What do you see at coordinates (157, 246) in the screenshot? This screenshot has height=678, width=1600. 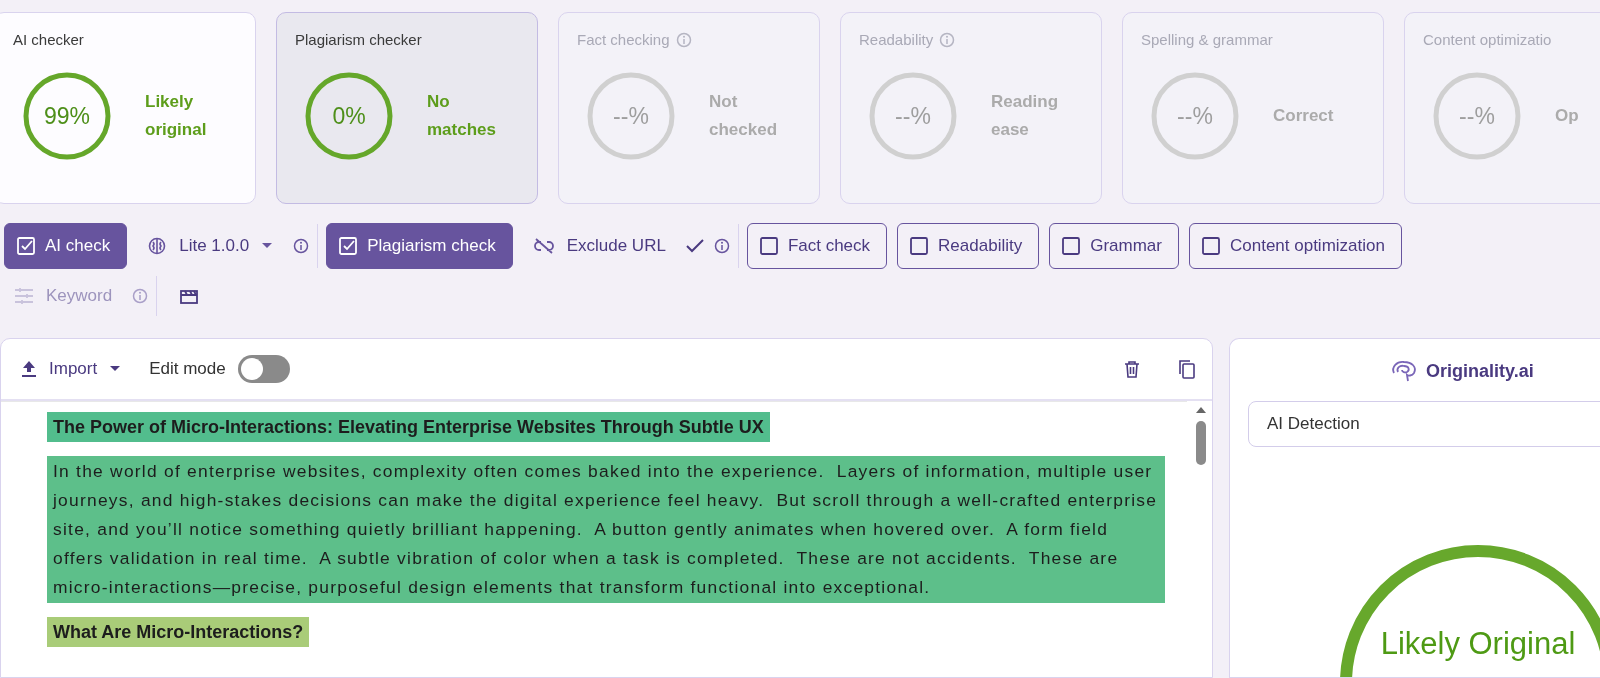 I see `brain-icon` at bounding box center [157, 246].